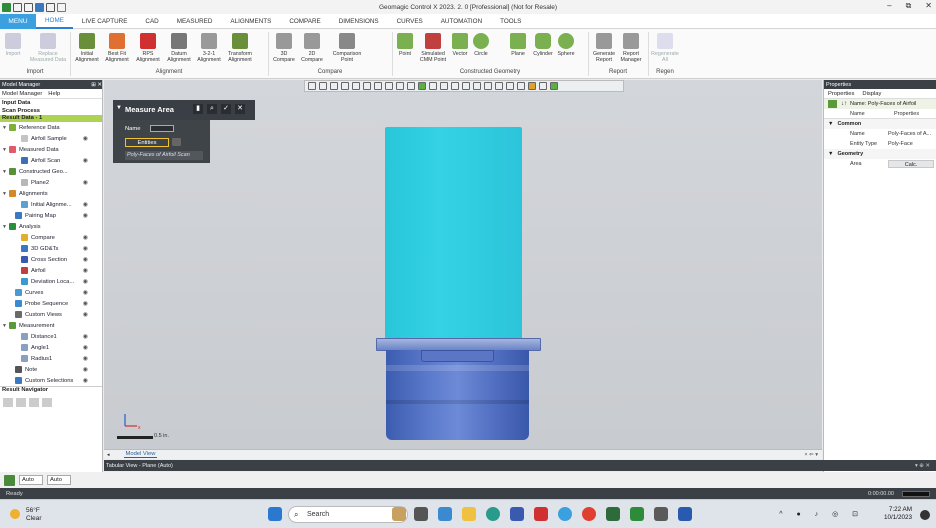 The image size is (936, 528). Describe the element at coordinates (665, 48) in the screenshot. I see `regenerate-all-button: Regenerate All` at that location.